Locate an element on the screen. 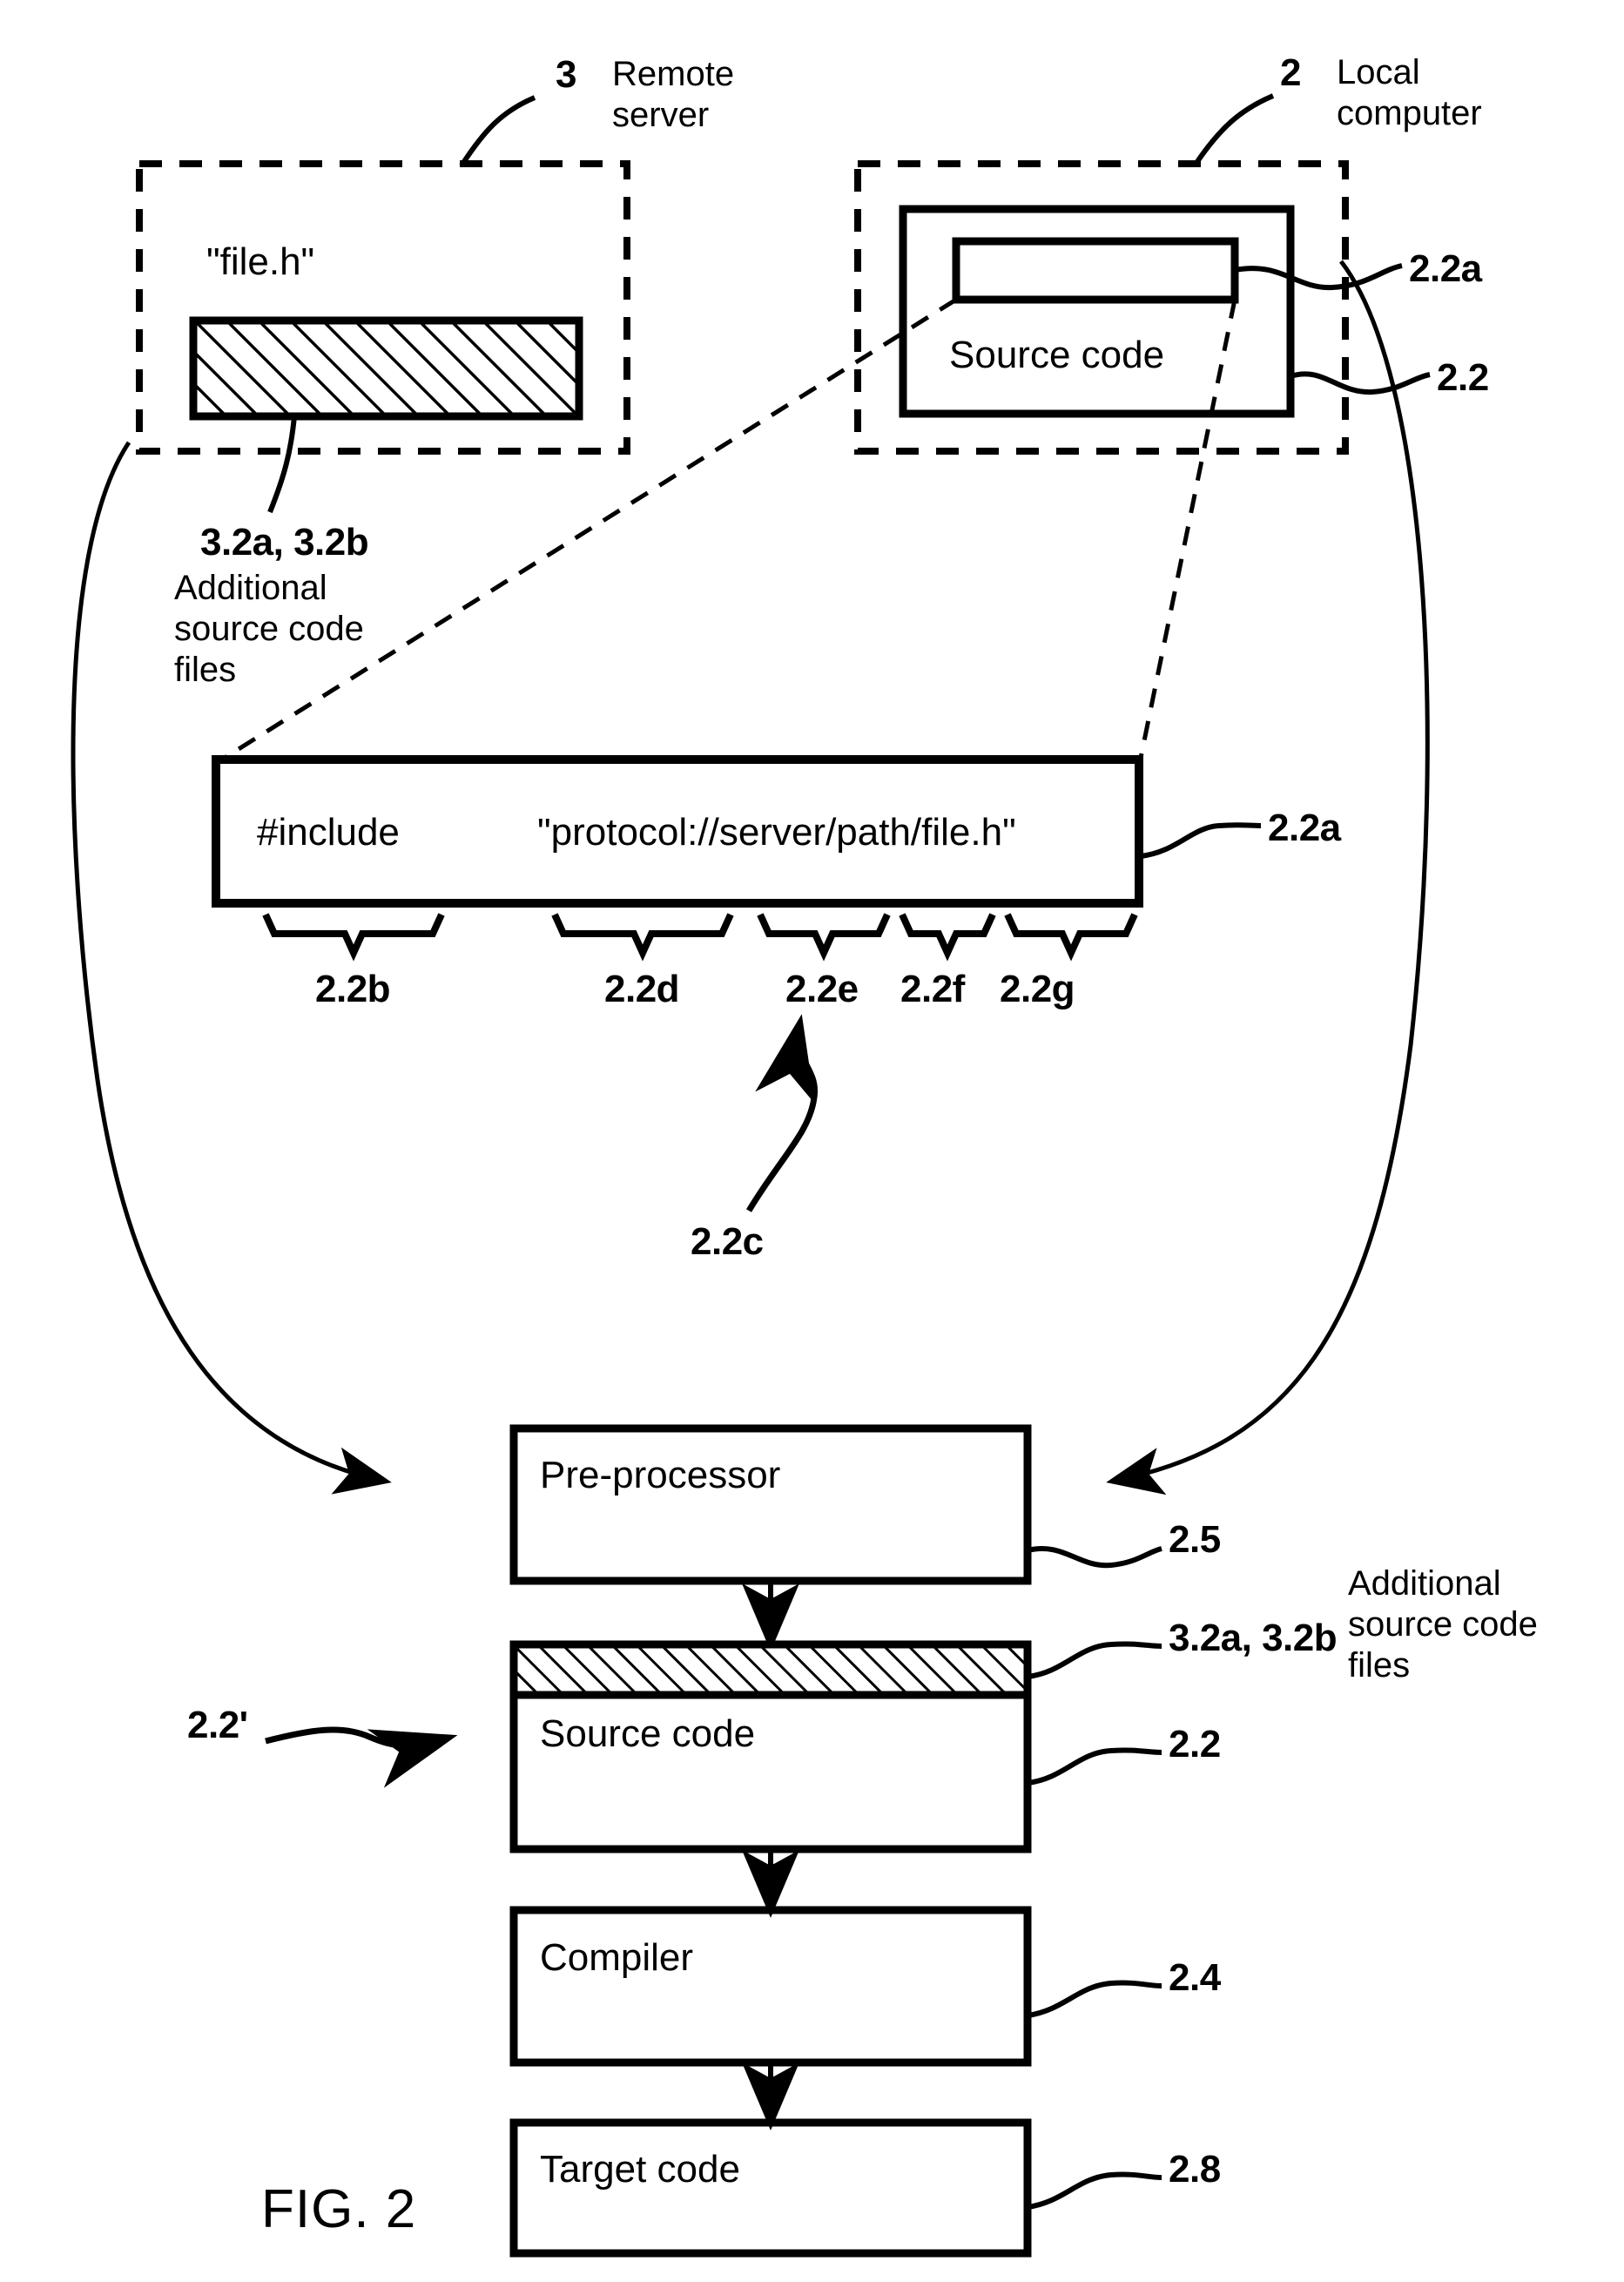  ref-include-statement-whole: 2.2c is located at coordinates (727, 1241).